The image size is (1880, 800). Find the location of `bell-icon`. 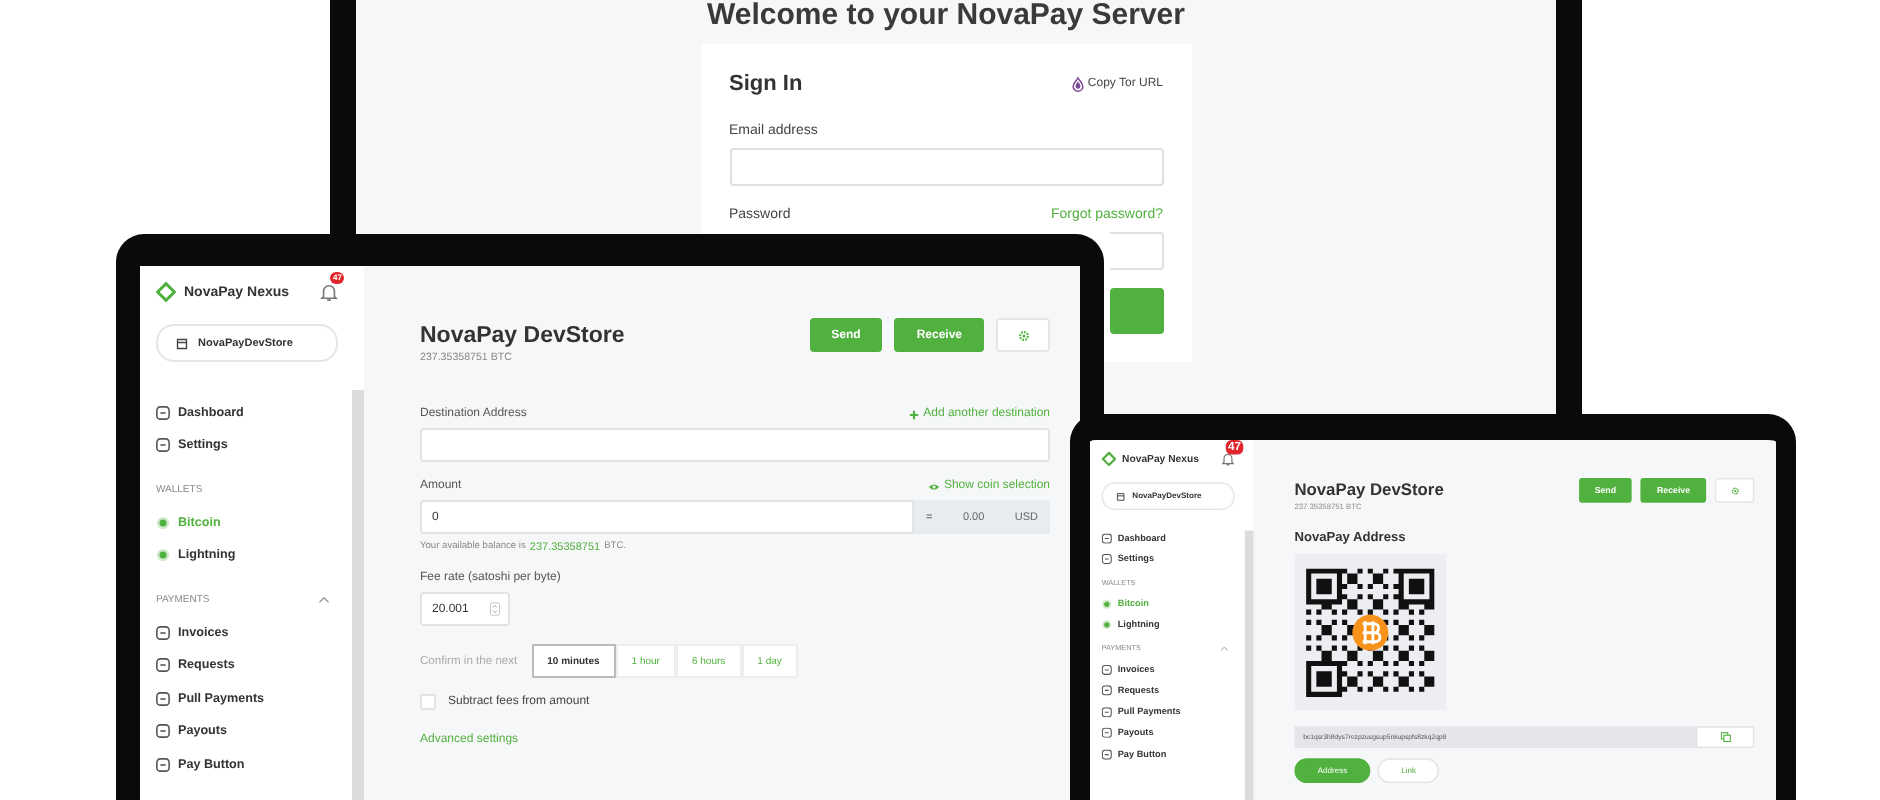

bell-icon is located at coordinates (329, 292).